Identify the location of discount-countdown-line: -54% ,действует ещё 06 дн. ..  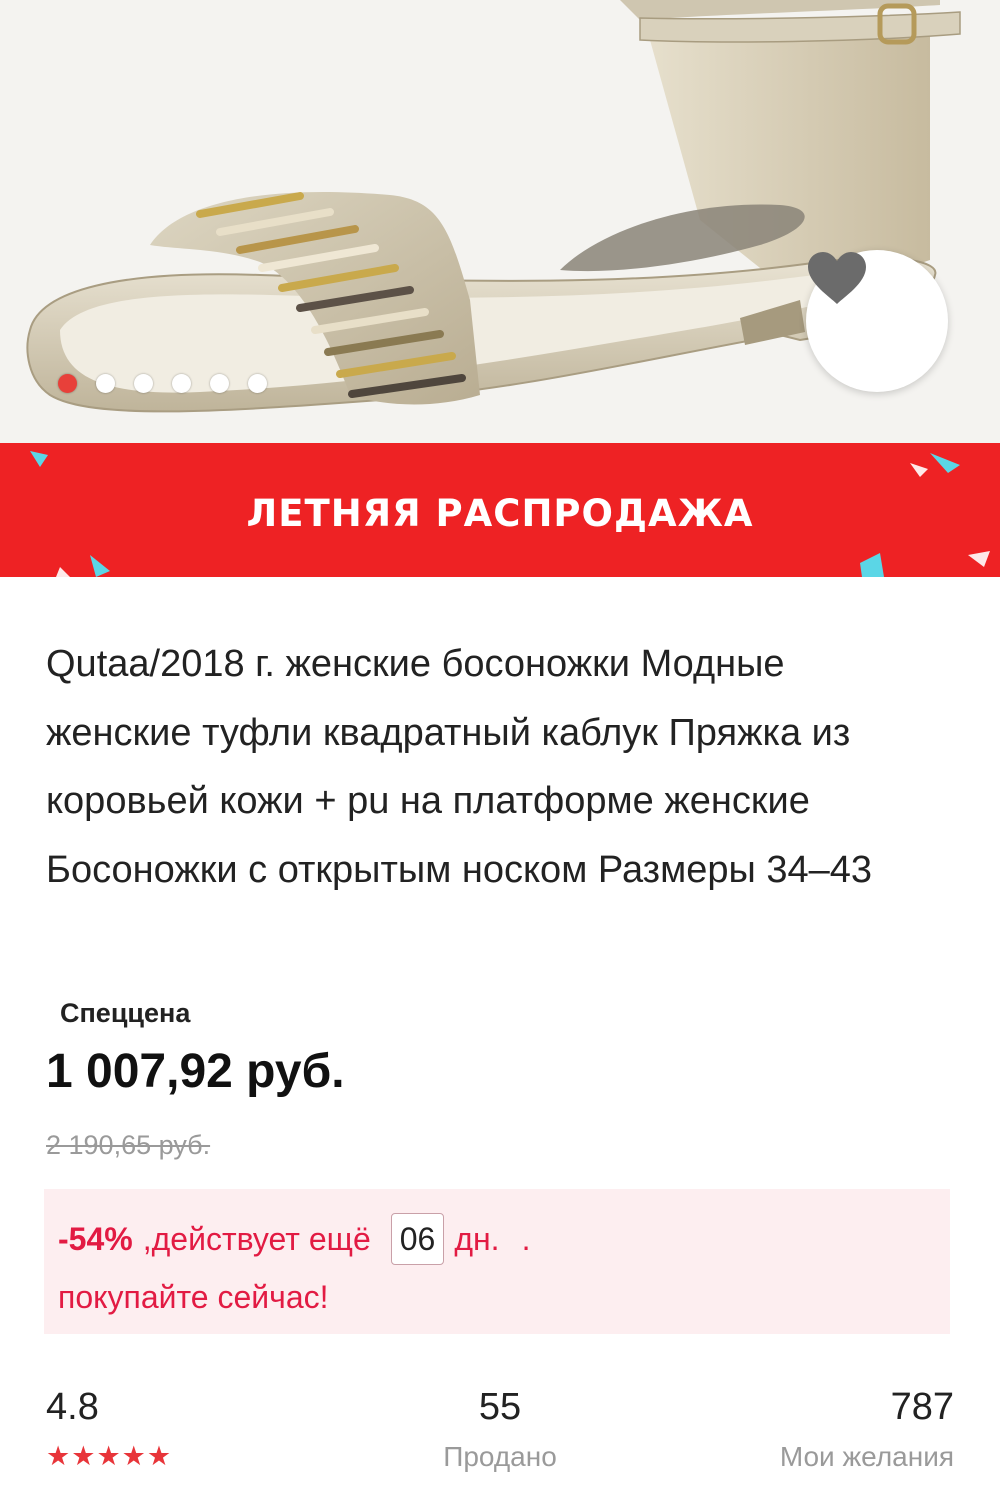
(294, 1239).